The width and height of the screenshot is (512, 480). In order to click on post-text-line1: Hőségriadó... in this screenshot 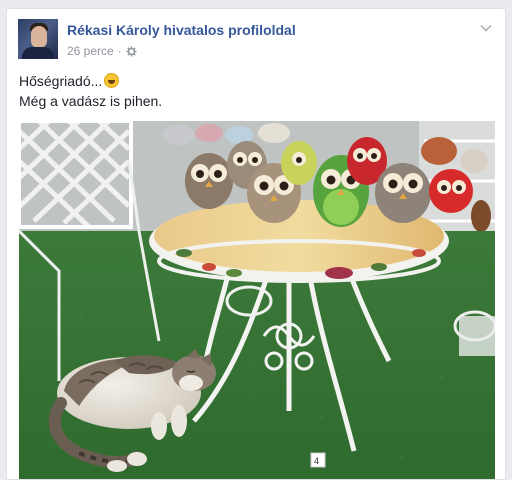, I will do `click(61, 81)`.